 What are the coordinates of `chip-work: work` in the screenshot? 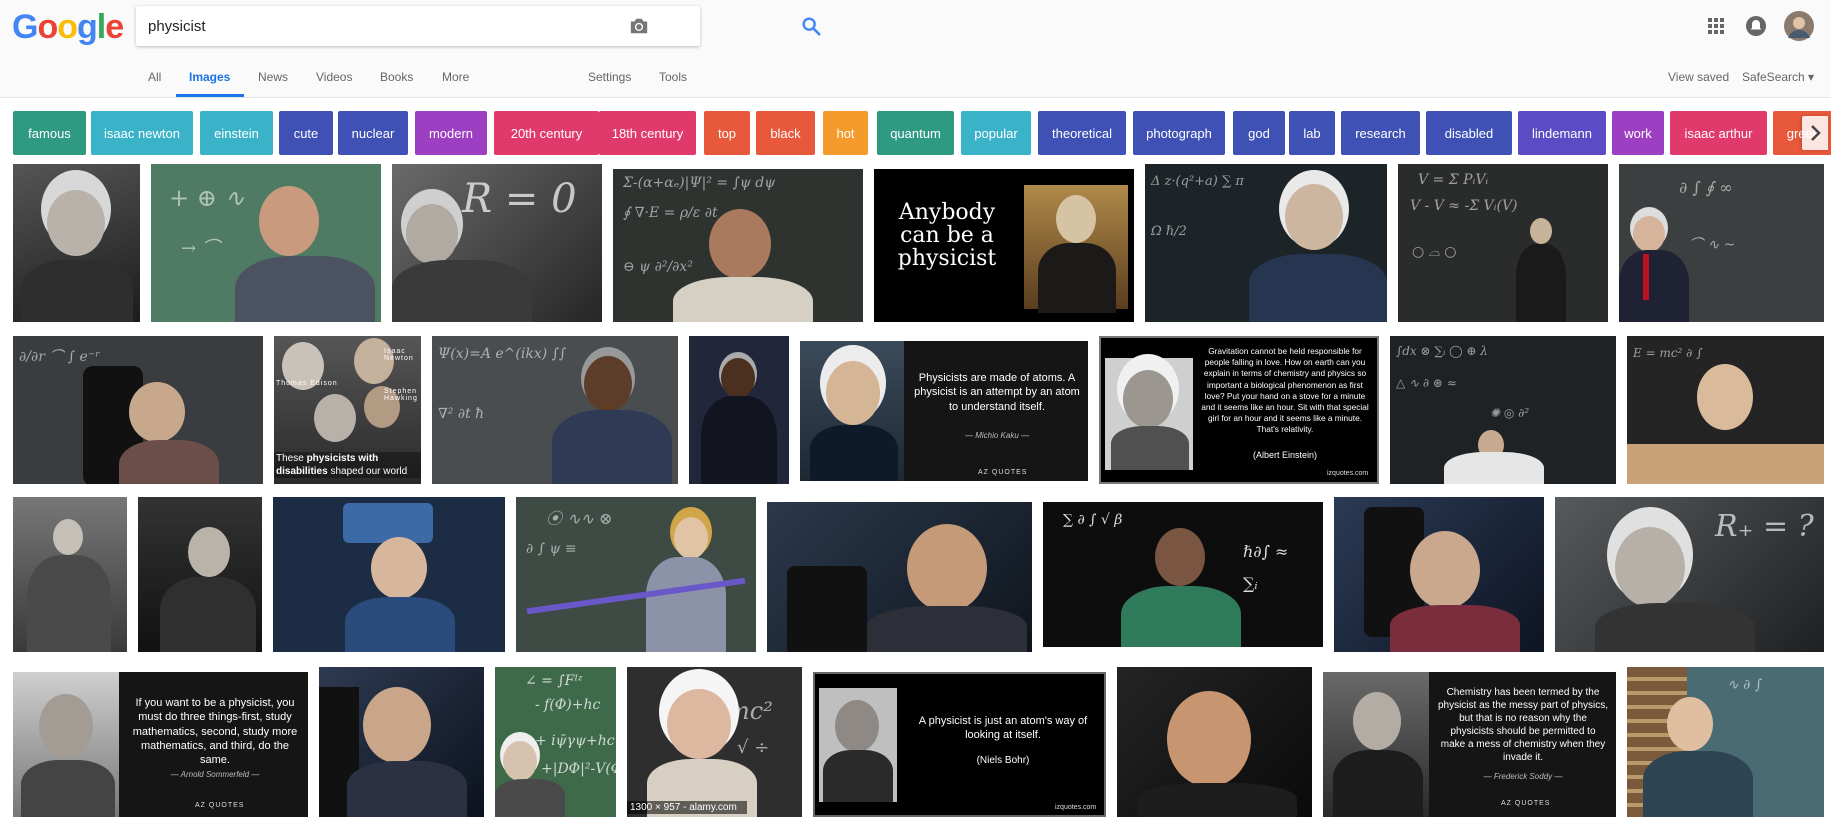 It's located at (1638, 133).